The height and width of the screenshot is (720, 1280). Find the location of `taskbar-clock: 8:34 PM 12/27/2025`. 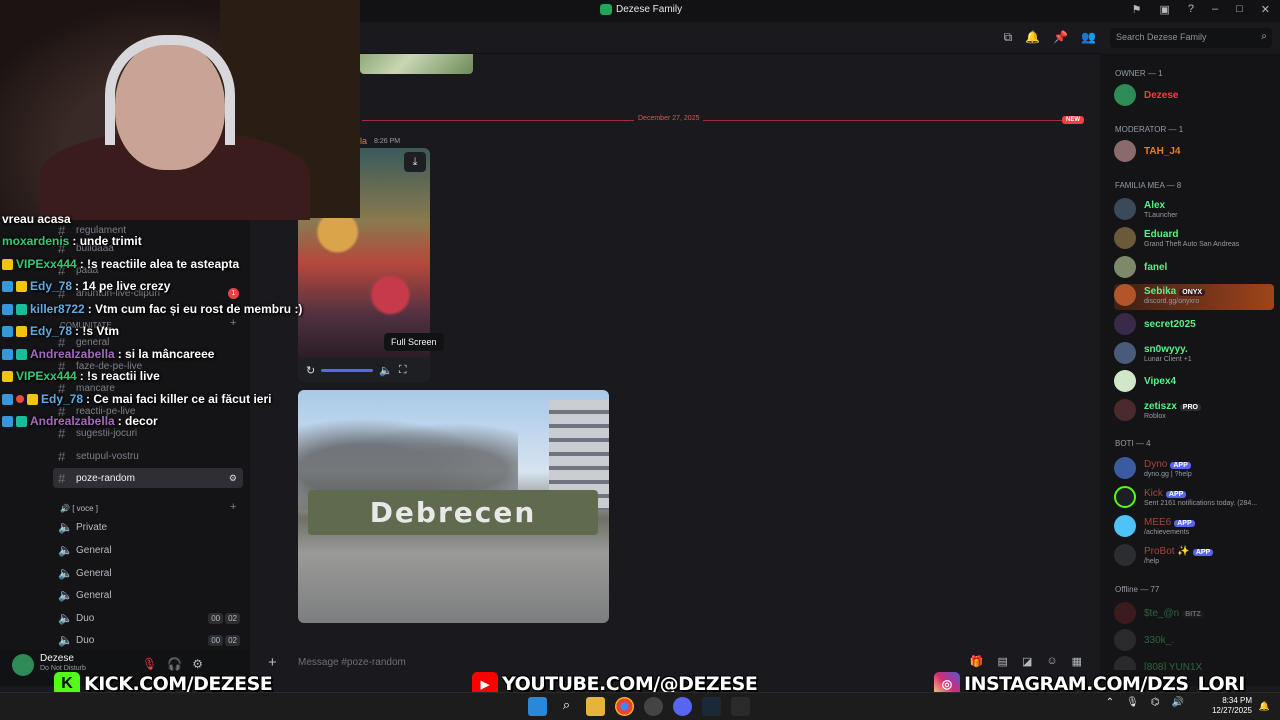

taskbar-clock: 8:34 PM 12/27/2025 is located at coordinates (1232, 706).